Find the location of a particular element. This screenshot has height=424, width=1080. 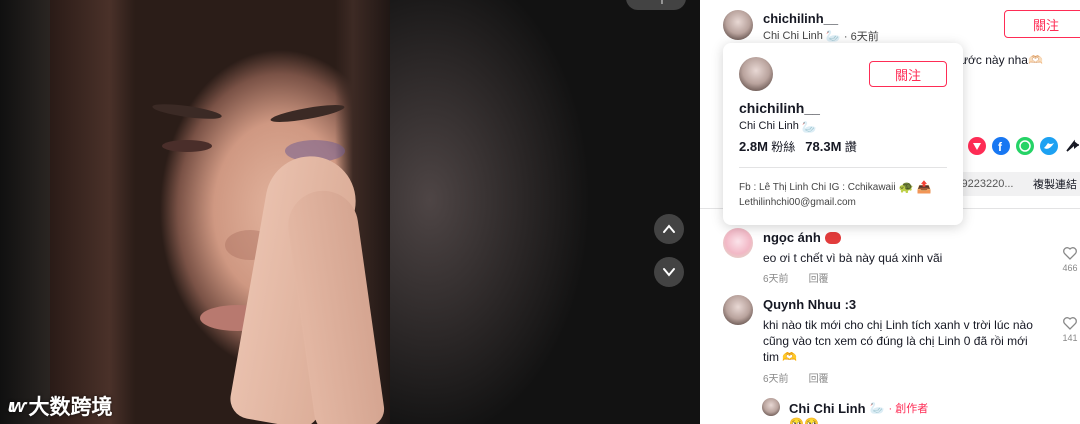

commenter-name: Quynh Nhuu :3 is located at coordinates (809, 304).